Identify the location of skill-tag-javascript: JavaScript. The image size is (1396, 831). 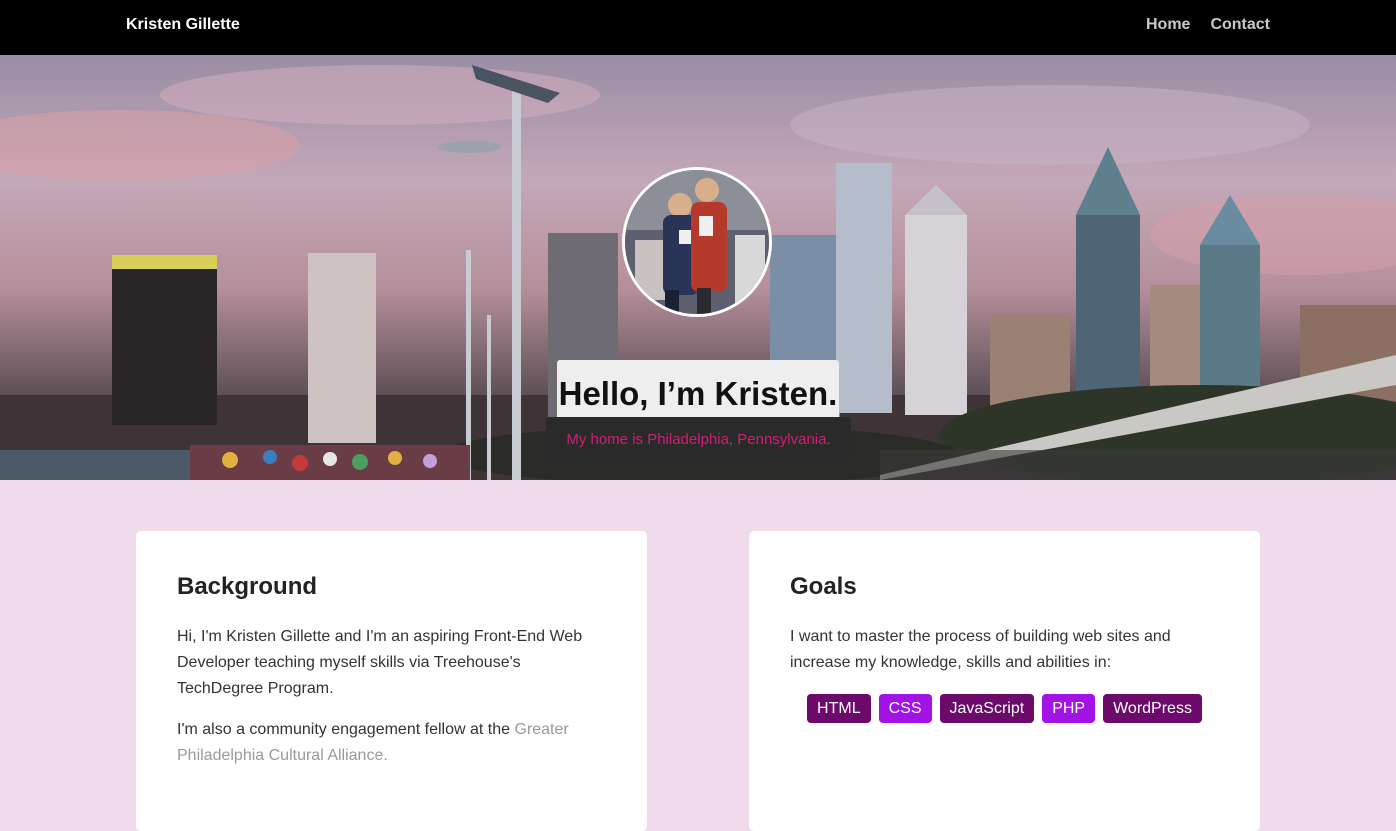
(987, 708).